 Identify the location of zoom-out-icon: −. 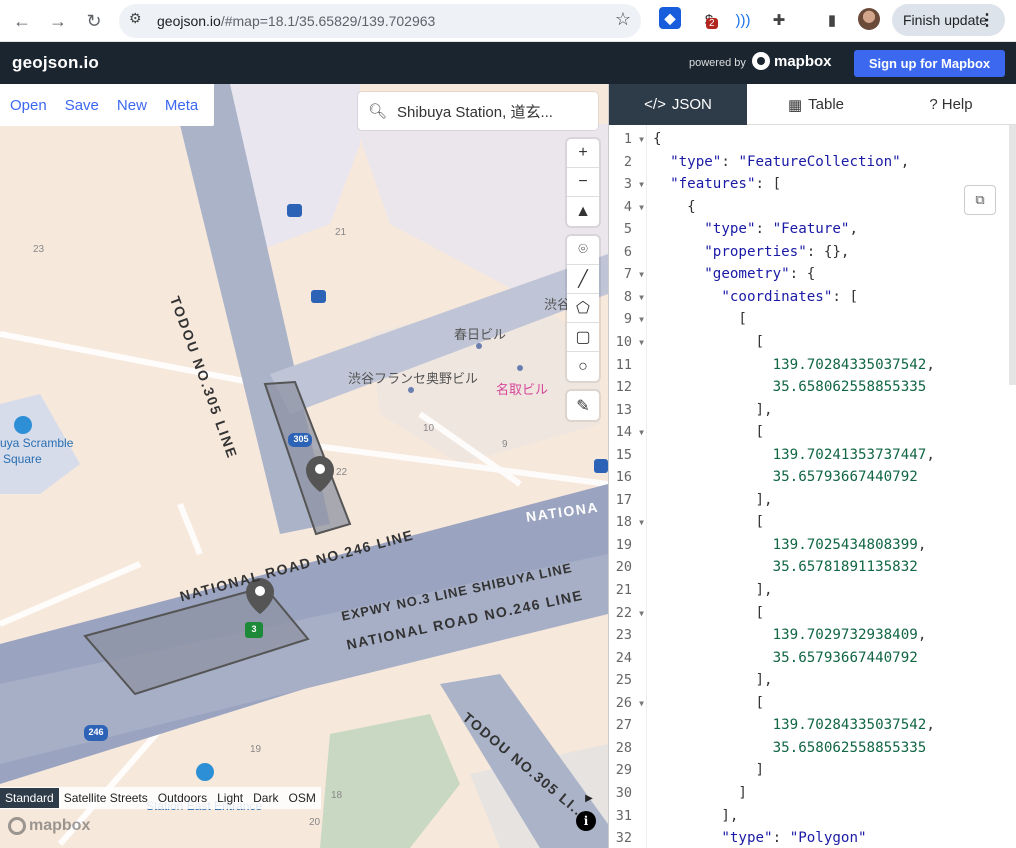
(583, 182).